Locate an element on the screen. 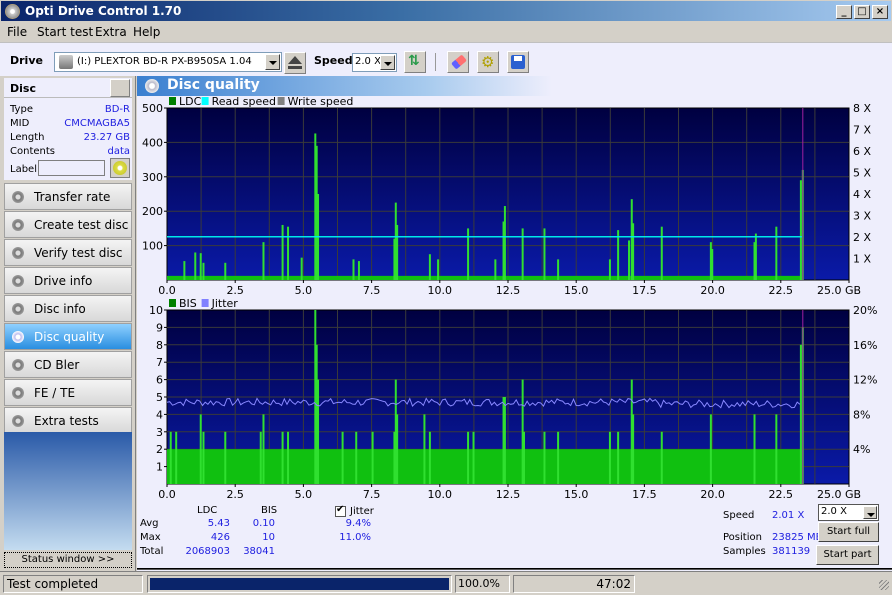 The image size is (892, 595). x-tick-label: 12.5 is located at coordinates (508, 494).